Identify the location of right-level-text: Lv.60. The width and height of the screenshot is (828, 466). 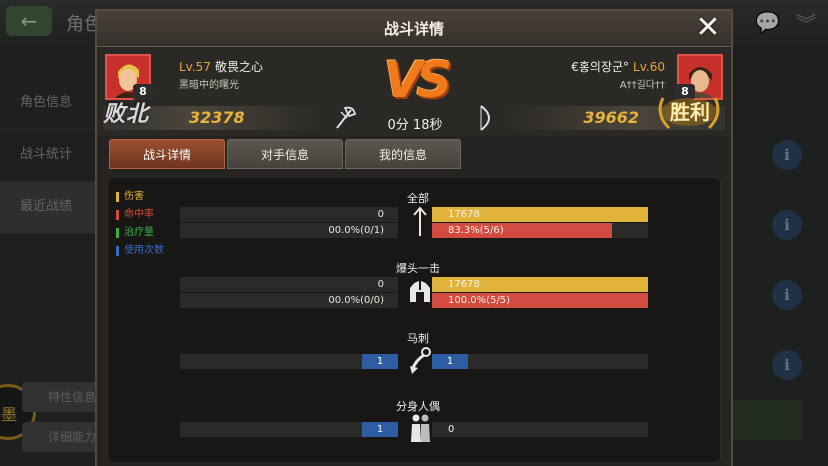
(649, 67).